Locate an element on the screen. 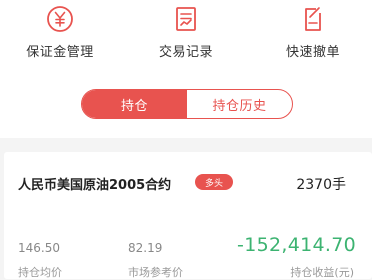 This screenshot has height=280, width=372. yuan-circle-icon is located at coordinates (60, 19).